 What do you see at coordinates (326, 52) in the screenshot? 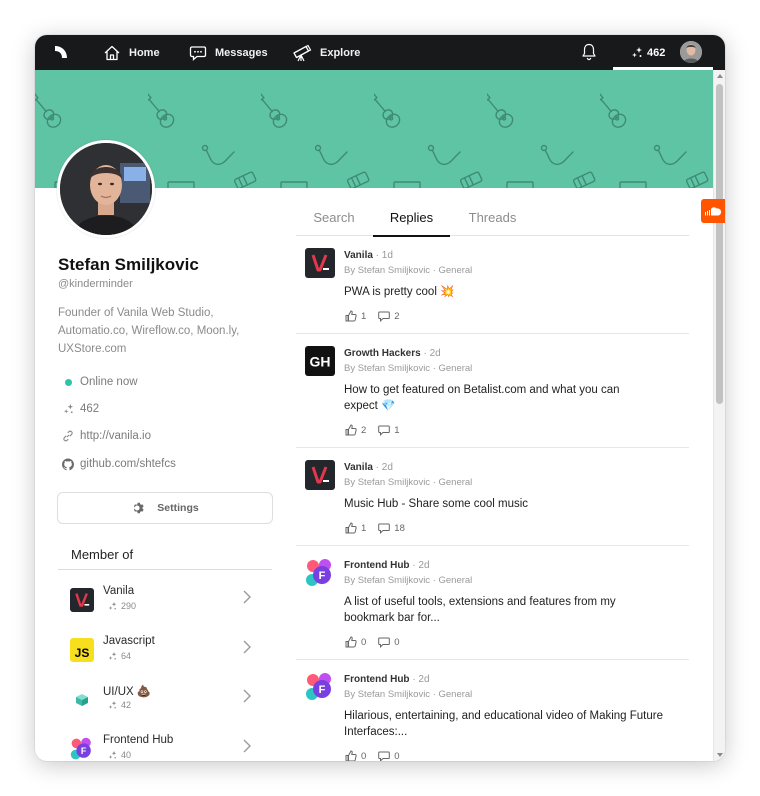
I see `nav-explore: Explore` at bounding box center [326, 52].